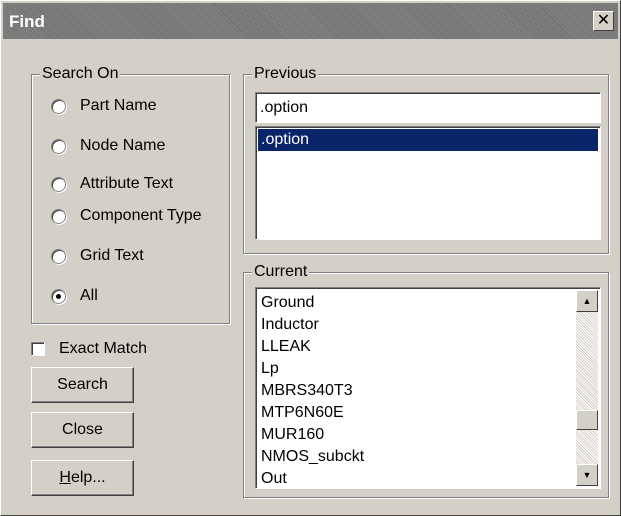  Describe the element at coordinates (112, 255) in the screenshot. I see `radio-label: Grid Text` at that location.